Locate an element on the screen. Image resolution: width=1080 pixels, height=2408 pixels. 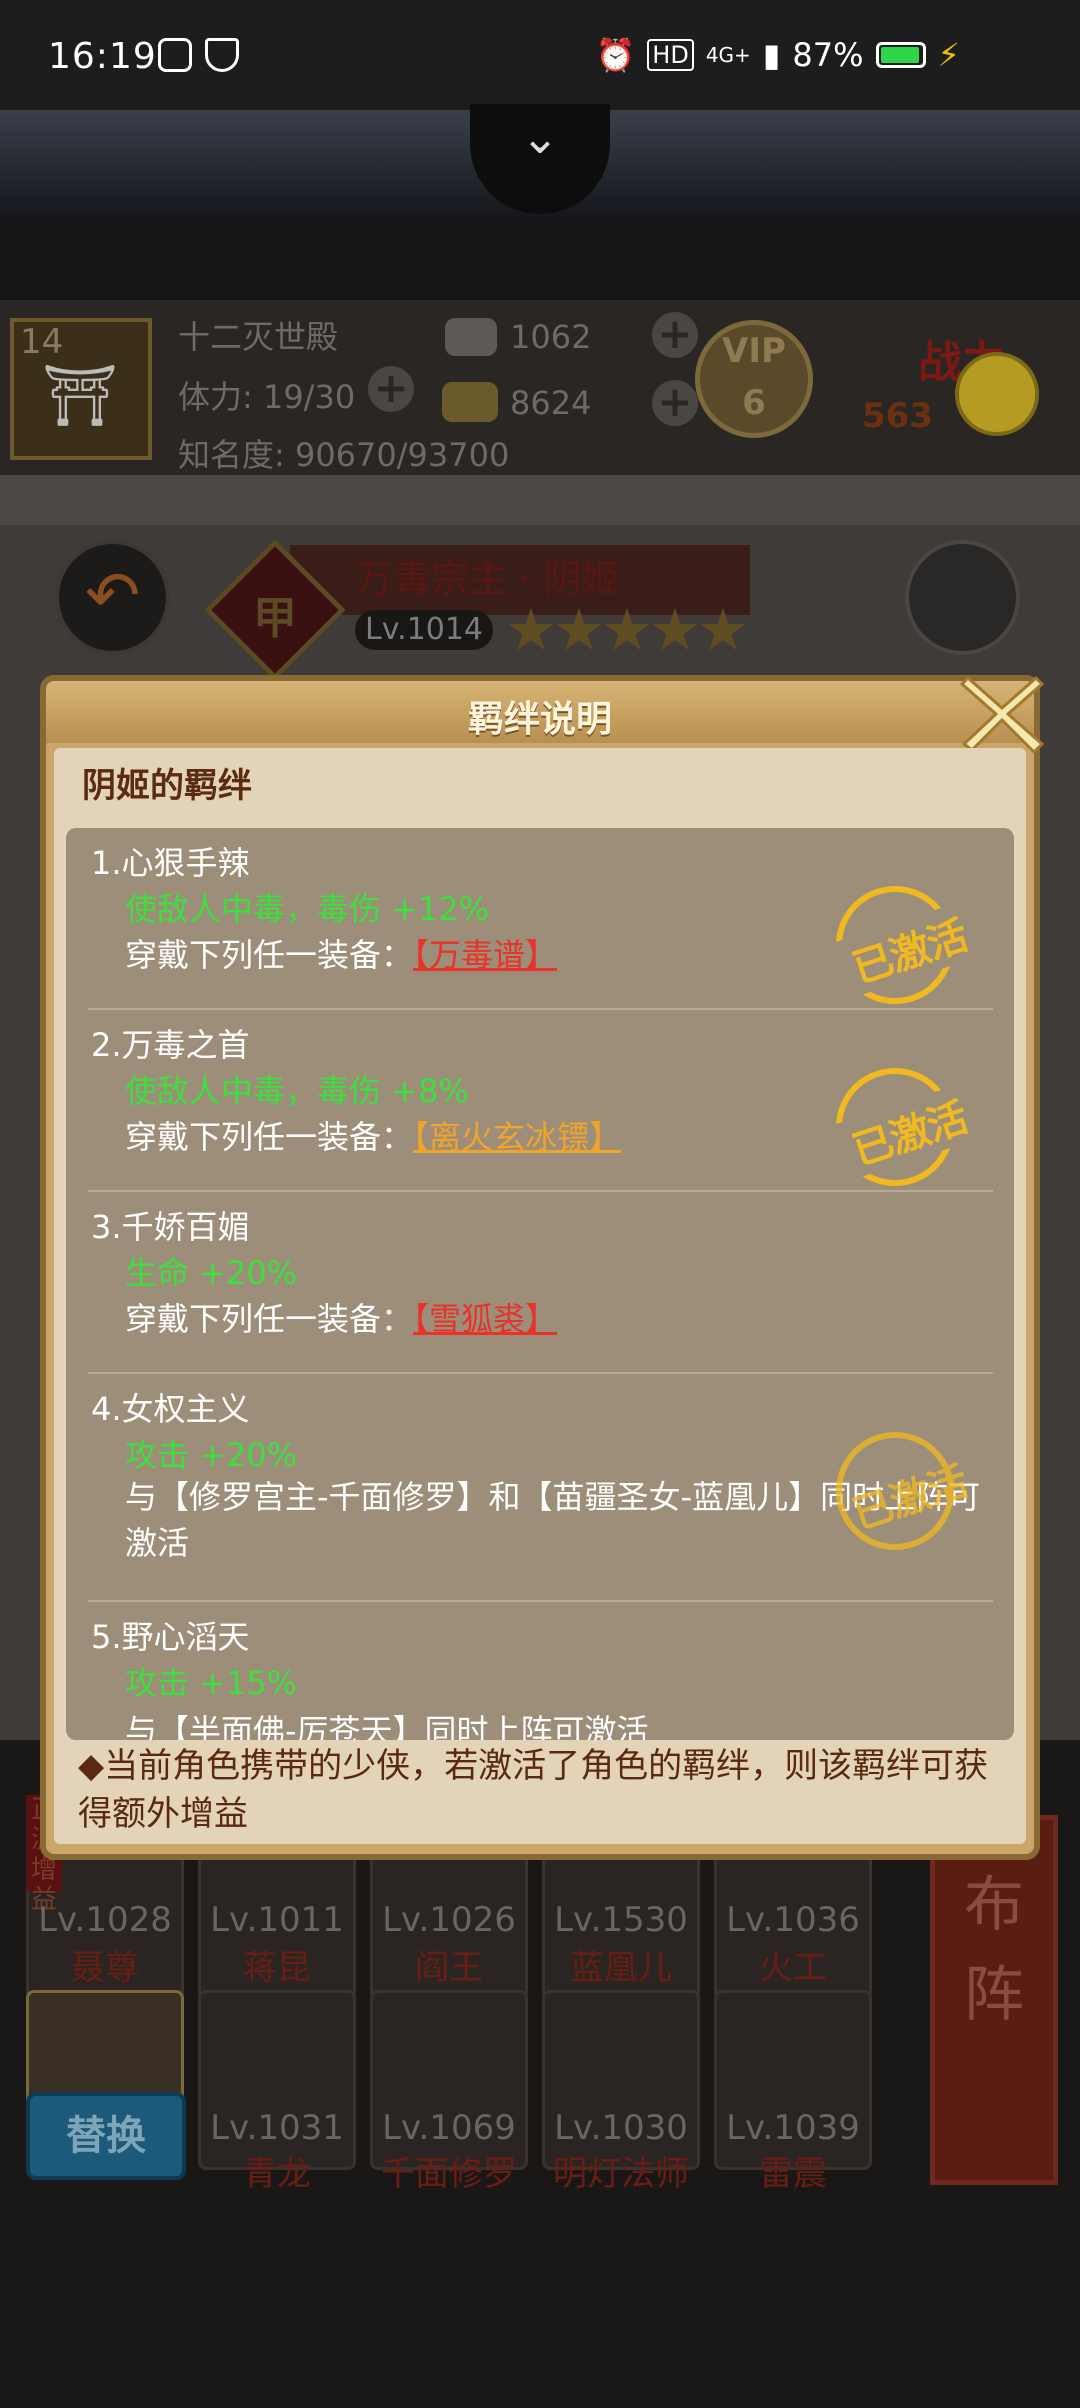
power-value: 563 is located at coordinates (897, 416).